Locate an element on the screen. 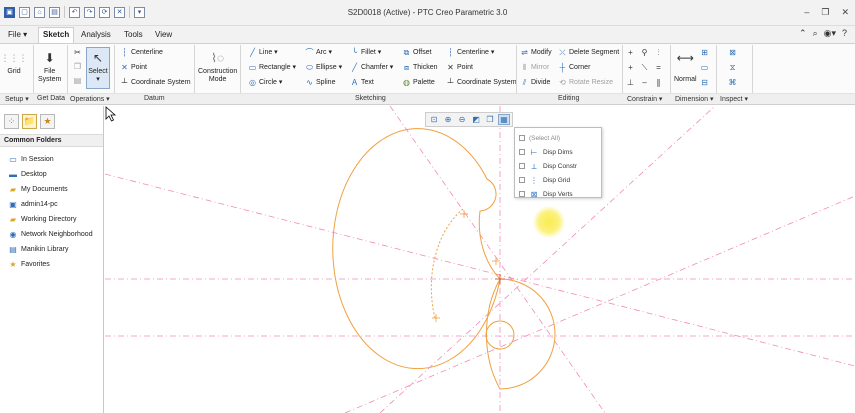 The height and width of the screenshot is (413, 855). search-icon: ⌕ is located at coordinates (815, 33).